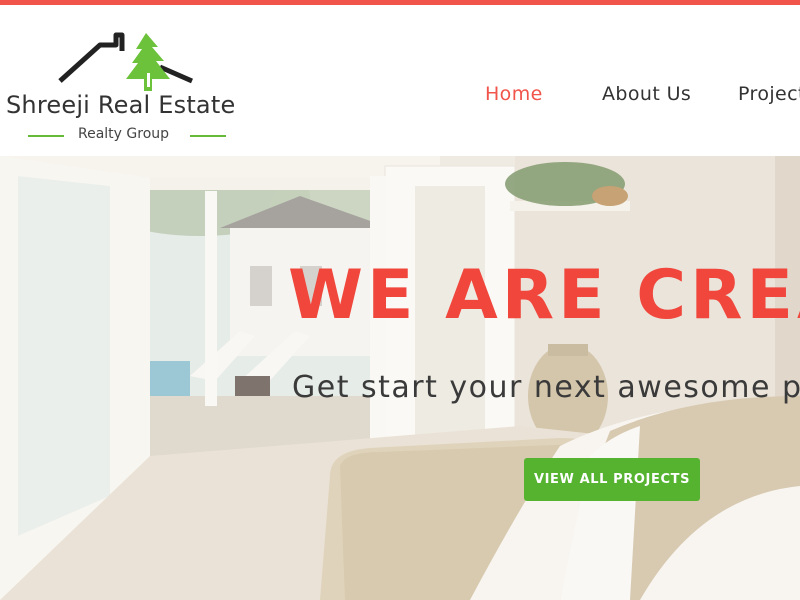 The height and width of the screenshot is (600, 800). Describe the element at coordinates (46, 136) in the screenshot. I see `tagline-divider-left` at that location.